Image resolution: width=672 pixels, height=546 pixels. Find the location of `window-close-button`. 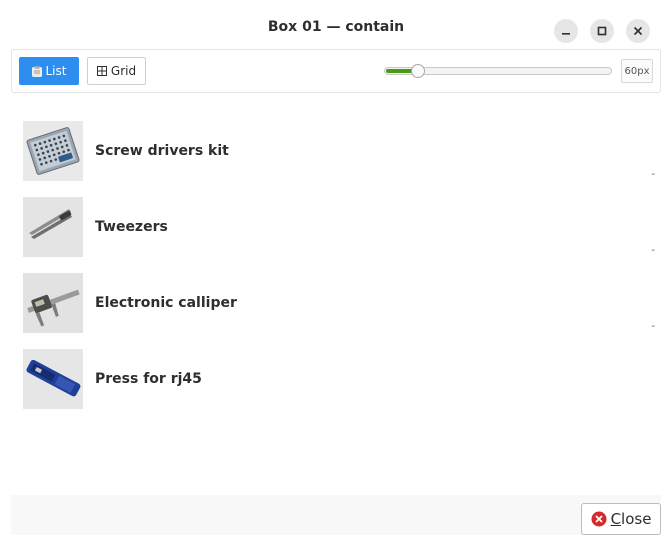

window-close-button is located at coordinates (638, 31).